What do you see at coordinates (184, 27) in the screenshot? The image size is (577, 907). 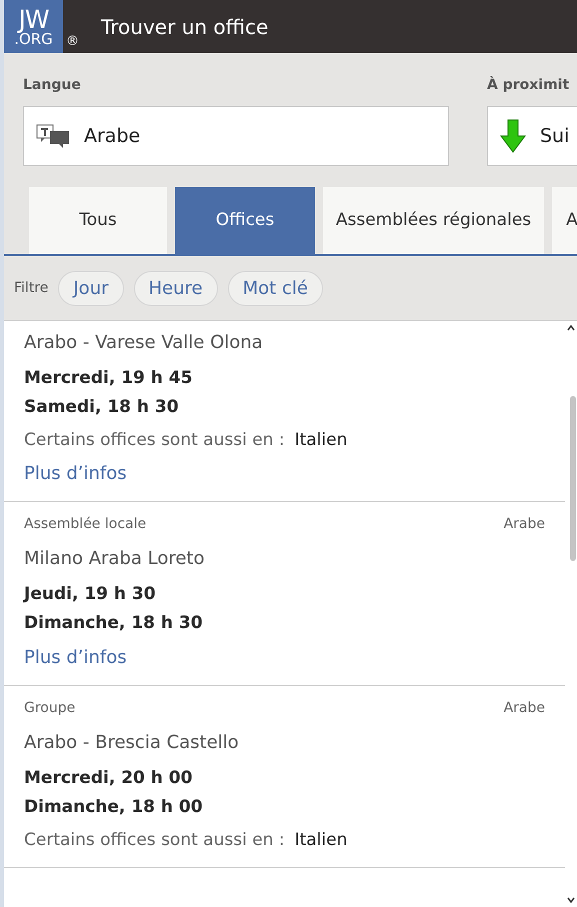 I see `page-title: Trouver un office` at bounding box center [184, 27].